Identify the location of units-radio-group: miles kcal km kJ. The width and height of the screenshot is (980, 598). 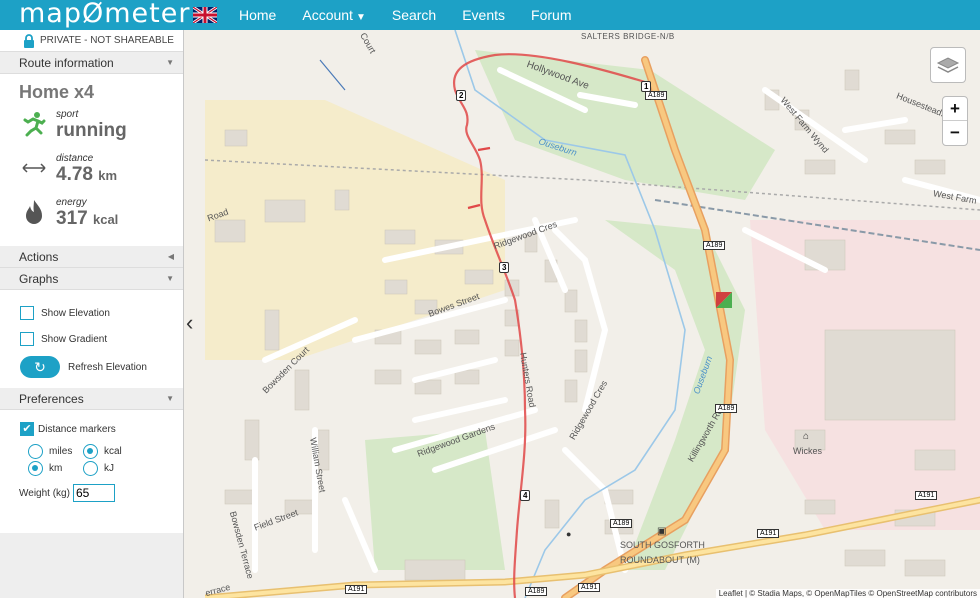
(105, 460).